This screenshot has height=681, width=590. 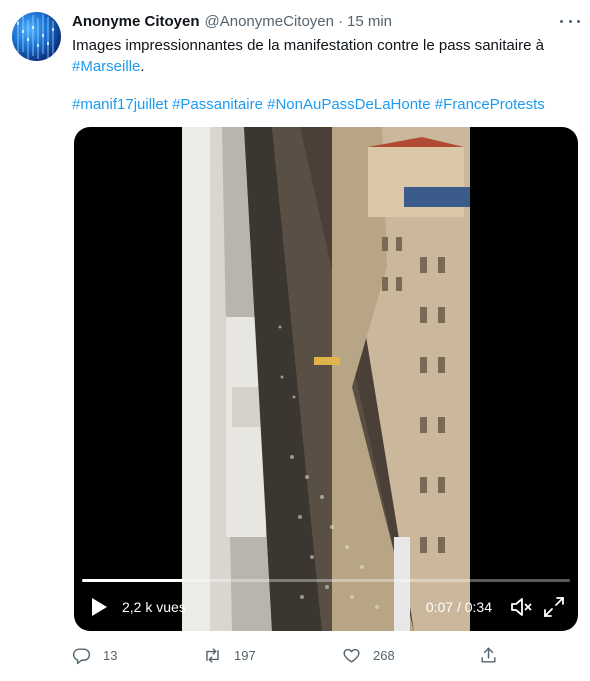 What do you see at coordinates (490, 104) in the screenshot?
I see `hashtag-franceprotests: #FranceProtests` at bounding box center [490, 104].